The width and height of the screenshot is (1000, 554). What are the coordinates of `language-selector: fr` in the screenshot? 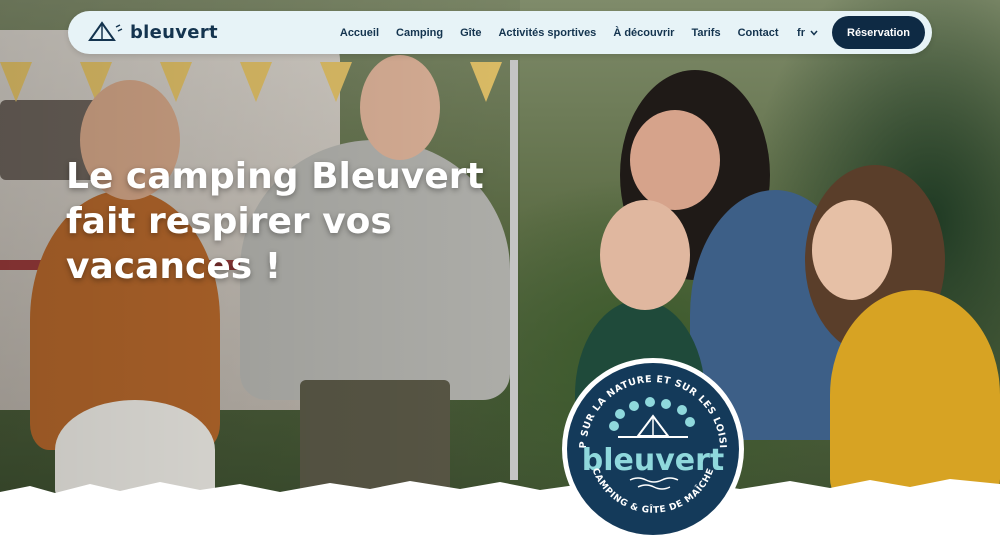 It's located at (809, 33).